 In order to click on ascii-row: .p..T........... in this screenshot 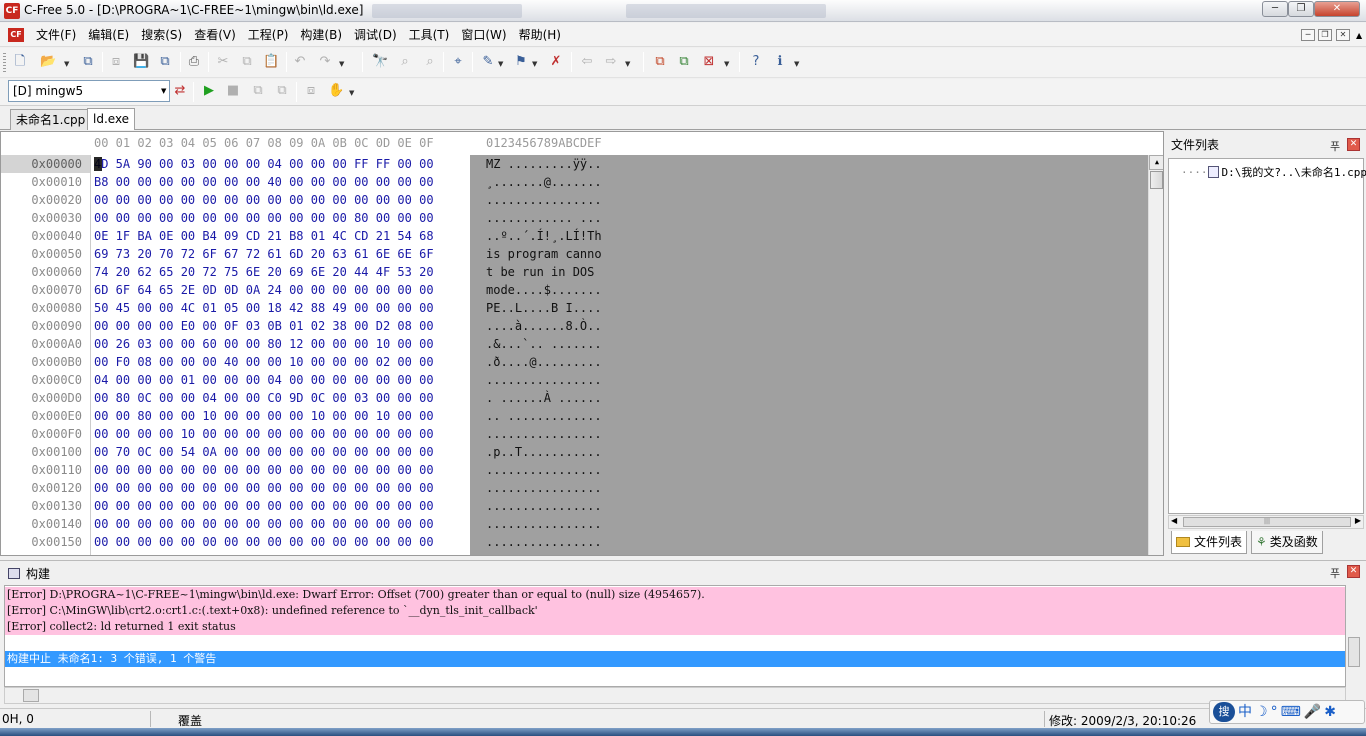, I will do `click(544, 452)`.